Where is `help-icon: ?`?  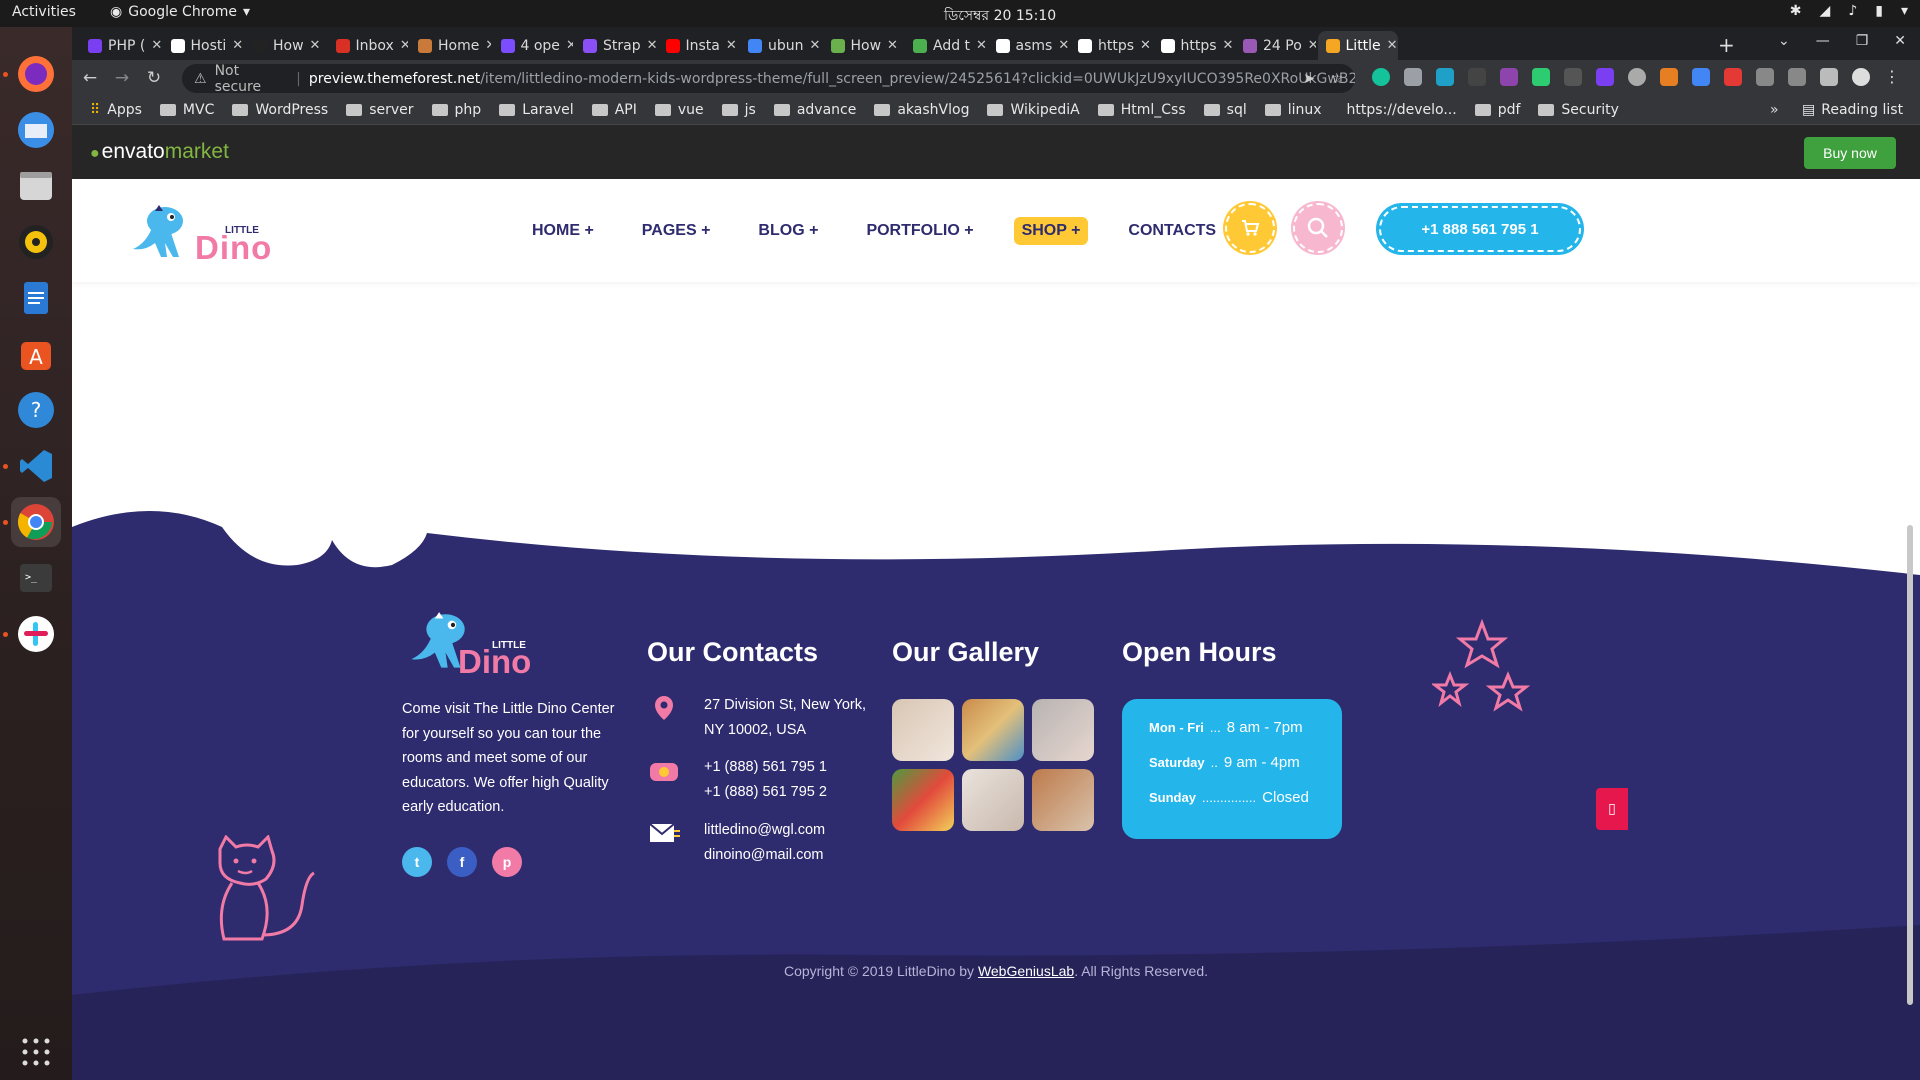
help-icon: ? is located at coordinates (36, 410).